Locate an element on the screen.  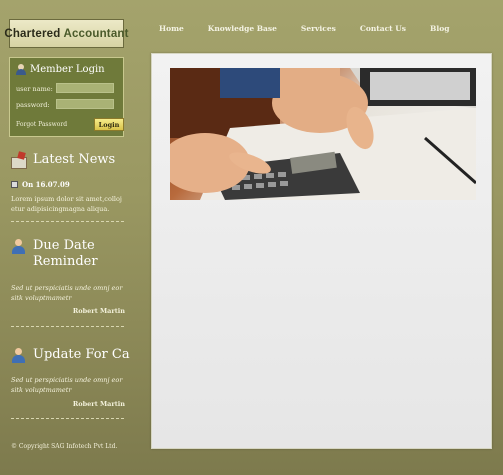
due-date-title-line1: Due Date is located at coordinates (64, 245).